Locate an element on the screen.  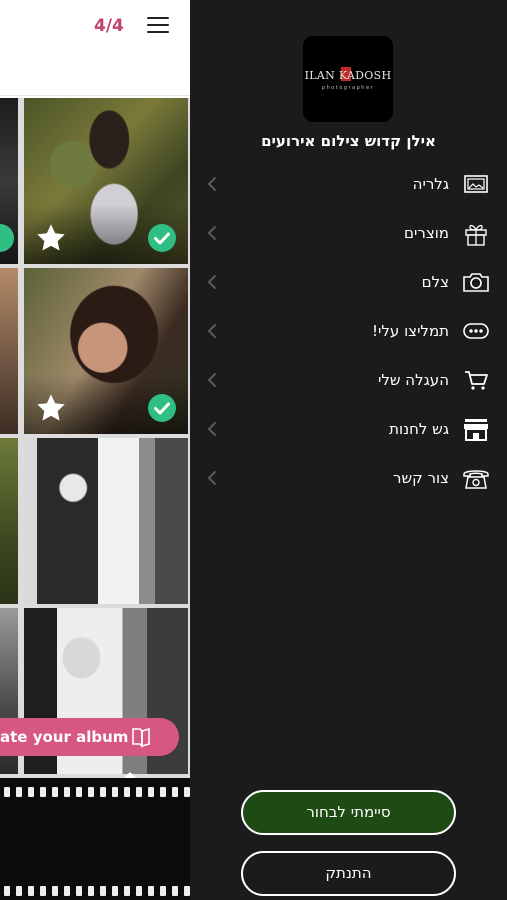
filmstrip is located at coordinates (95, 839).